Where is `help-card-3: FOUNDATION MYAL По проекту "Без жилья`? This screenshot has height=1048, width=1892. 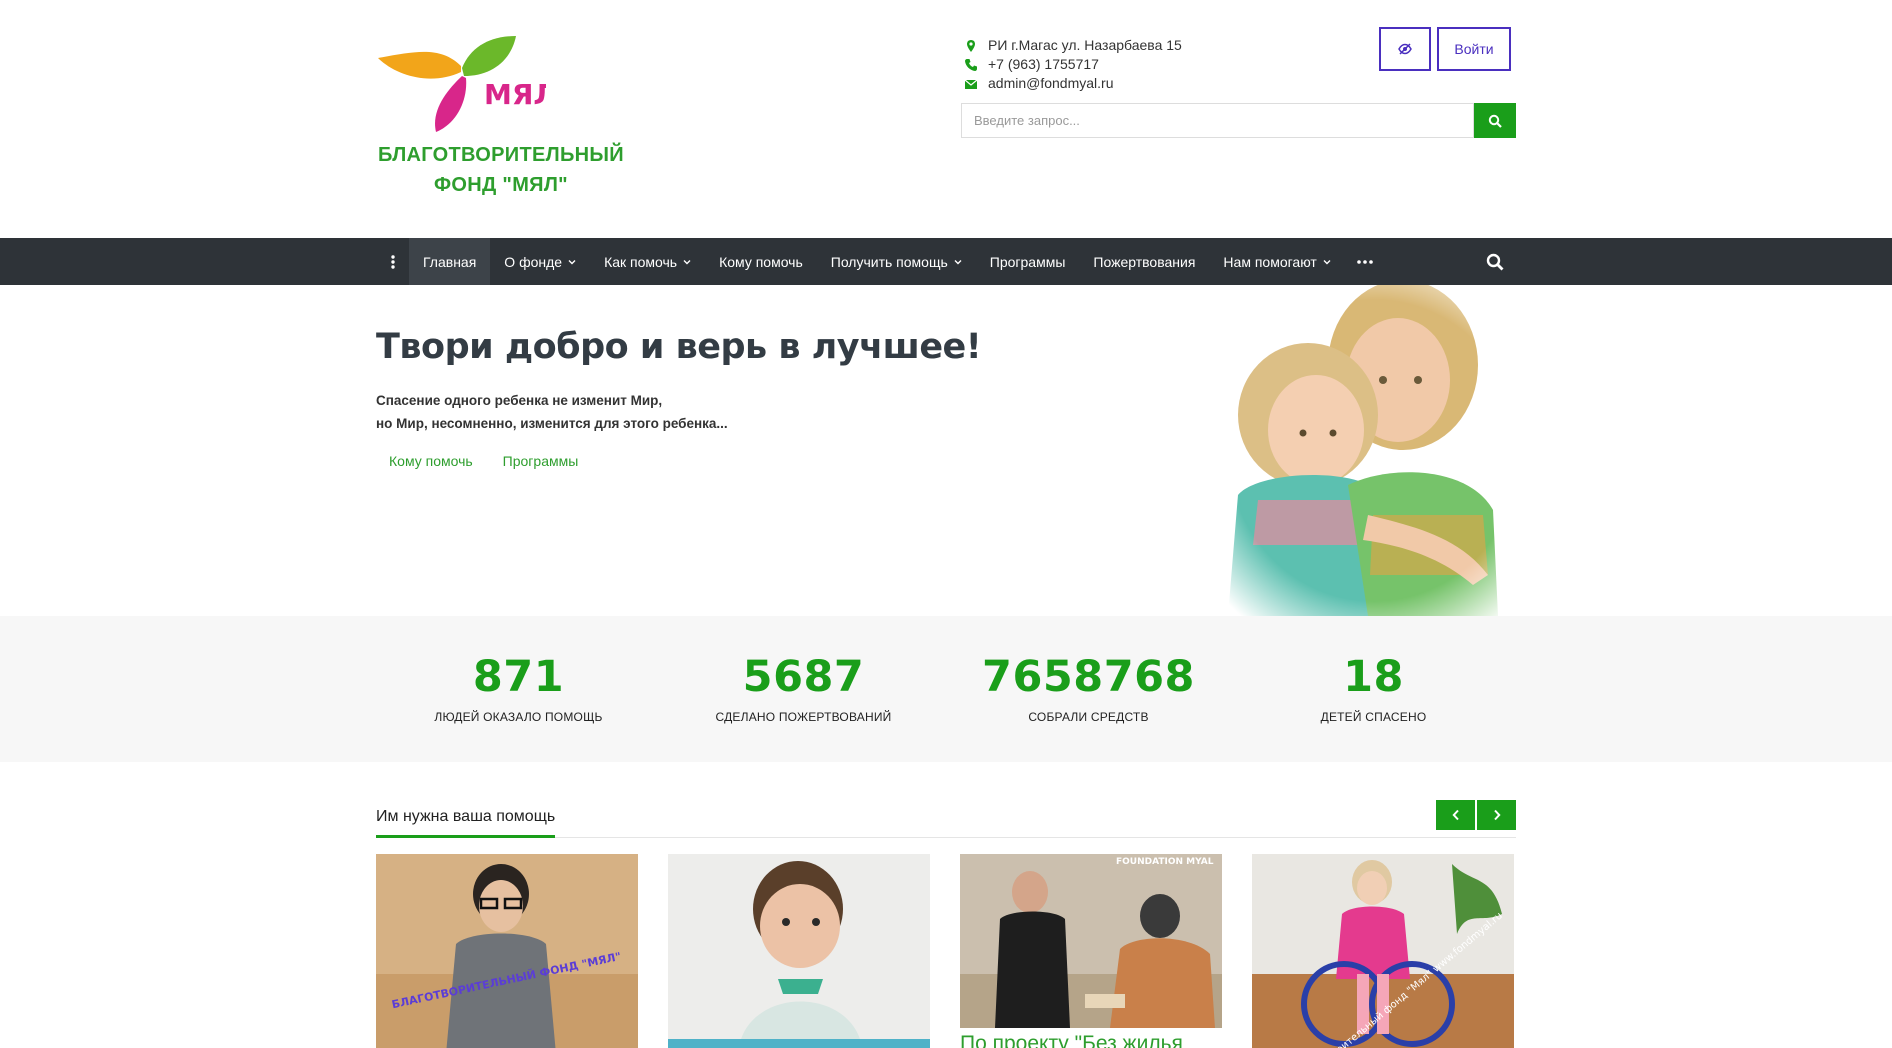 help-card-3: FOUNDATION MYAL По проекту "Без жилья is located at coordinates (1091, 951).